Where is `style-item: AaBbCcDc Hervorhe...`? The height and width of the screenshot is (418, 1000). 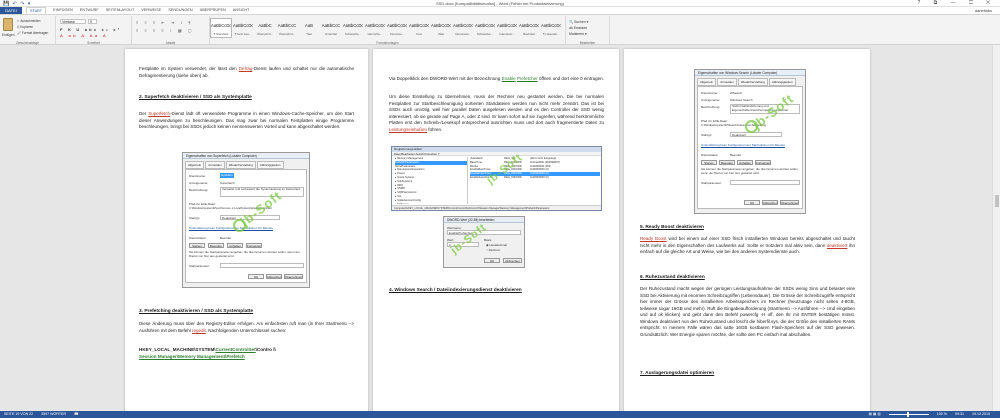
style-item: AaBbCcDc Hervorhe... is located at coordinates (375, 28).